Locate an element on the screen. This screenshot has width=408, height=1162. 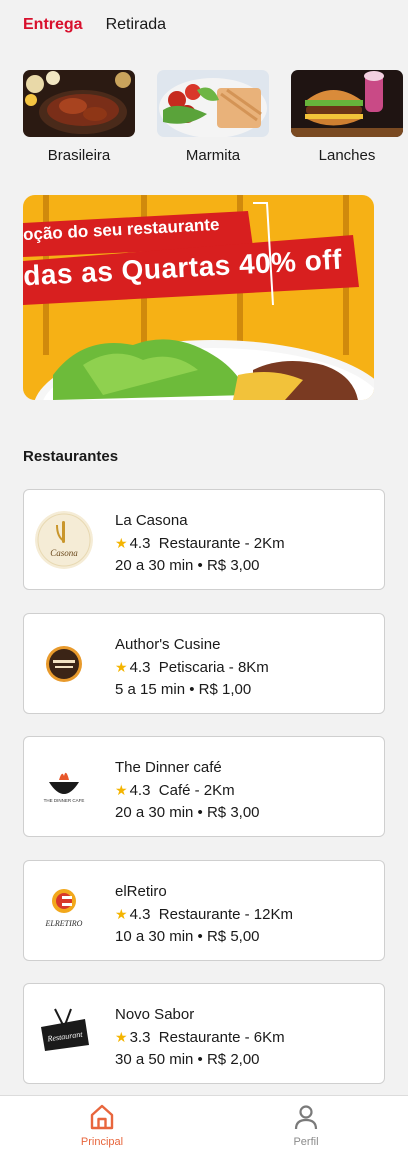
restaurant-logo is located at coordinates (64, 663).